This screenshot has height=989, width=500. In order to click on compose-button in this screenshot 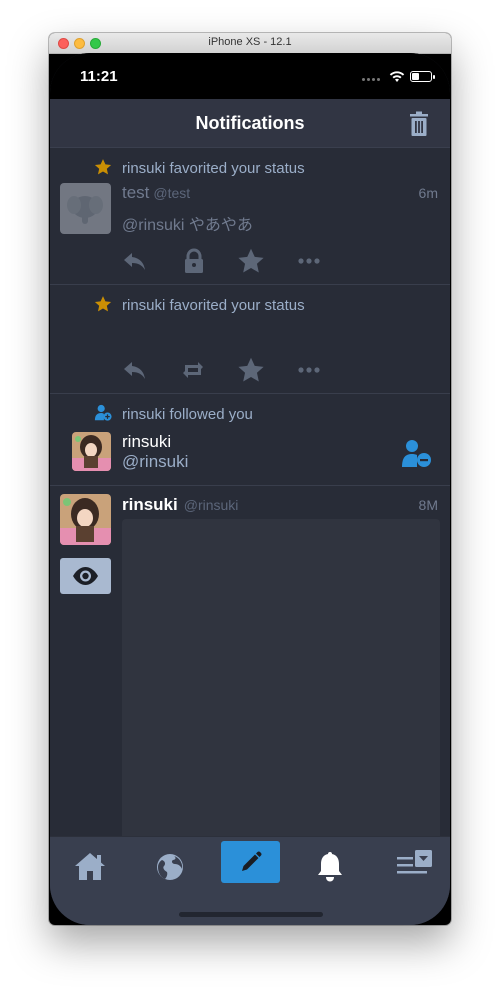, I will do `click(250, 862)`.